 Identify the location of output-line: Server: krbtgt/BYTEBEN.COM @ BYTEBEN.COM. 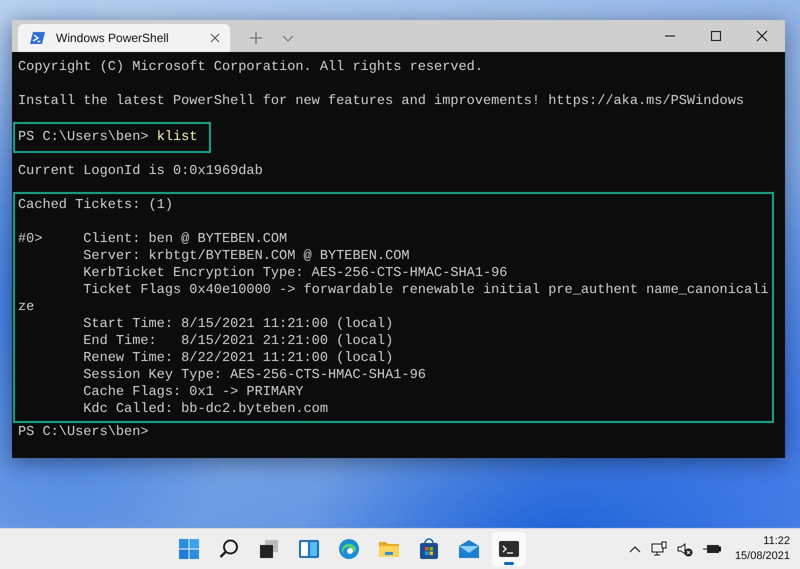
(246, 256).